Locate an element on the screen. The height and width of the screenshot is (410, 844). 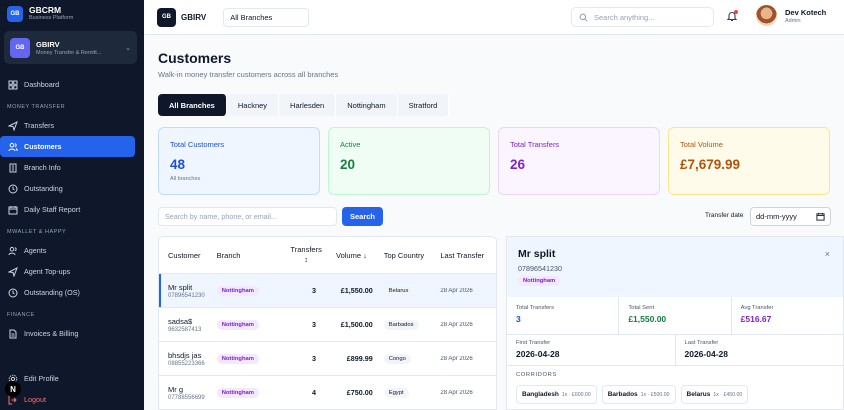
sidebar-item-agents: Agents is located at coordinates (67, 250).